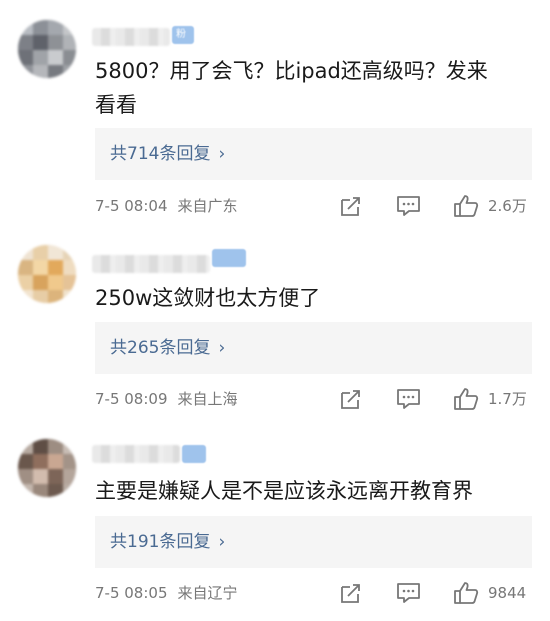 This screenshot has width=550, height=621. What do you see at coordinates (183, 35) in the screenshot?
I see `fan-badge: 粉` at bounding box center [183, 35].